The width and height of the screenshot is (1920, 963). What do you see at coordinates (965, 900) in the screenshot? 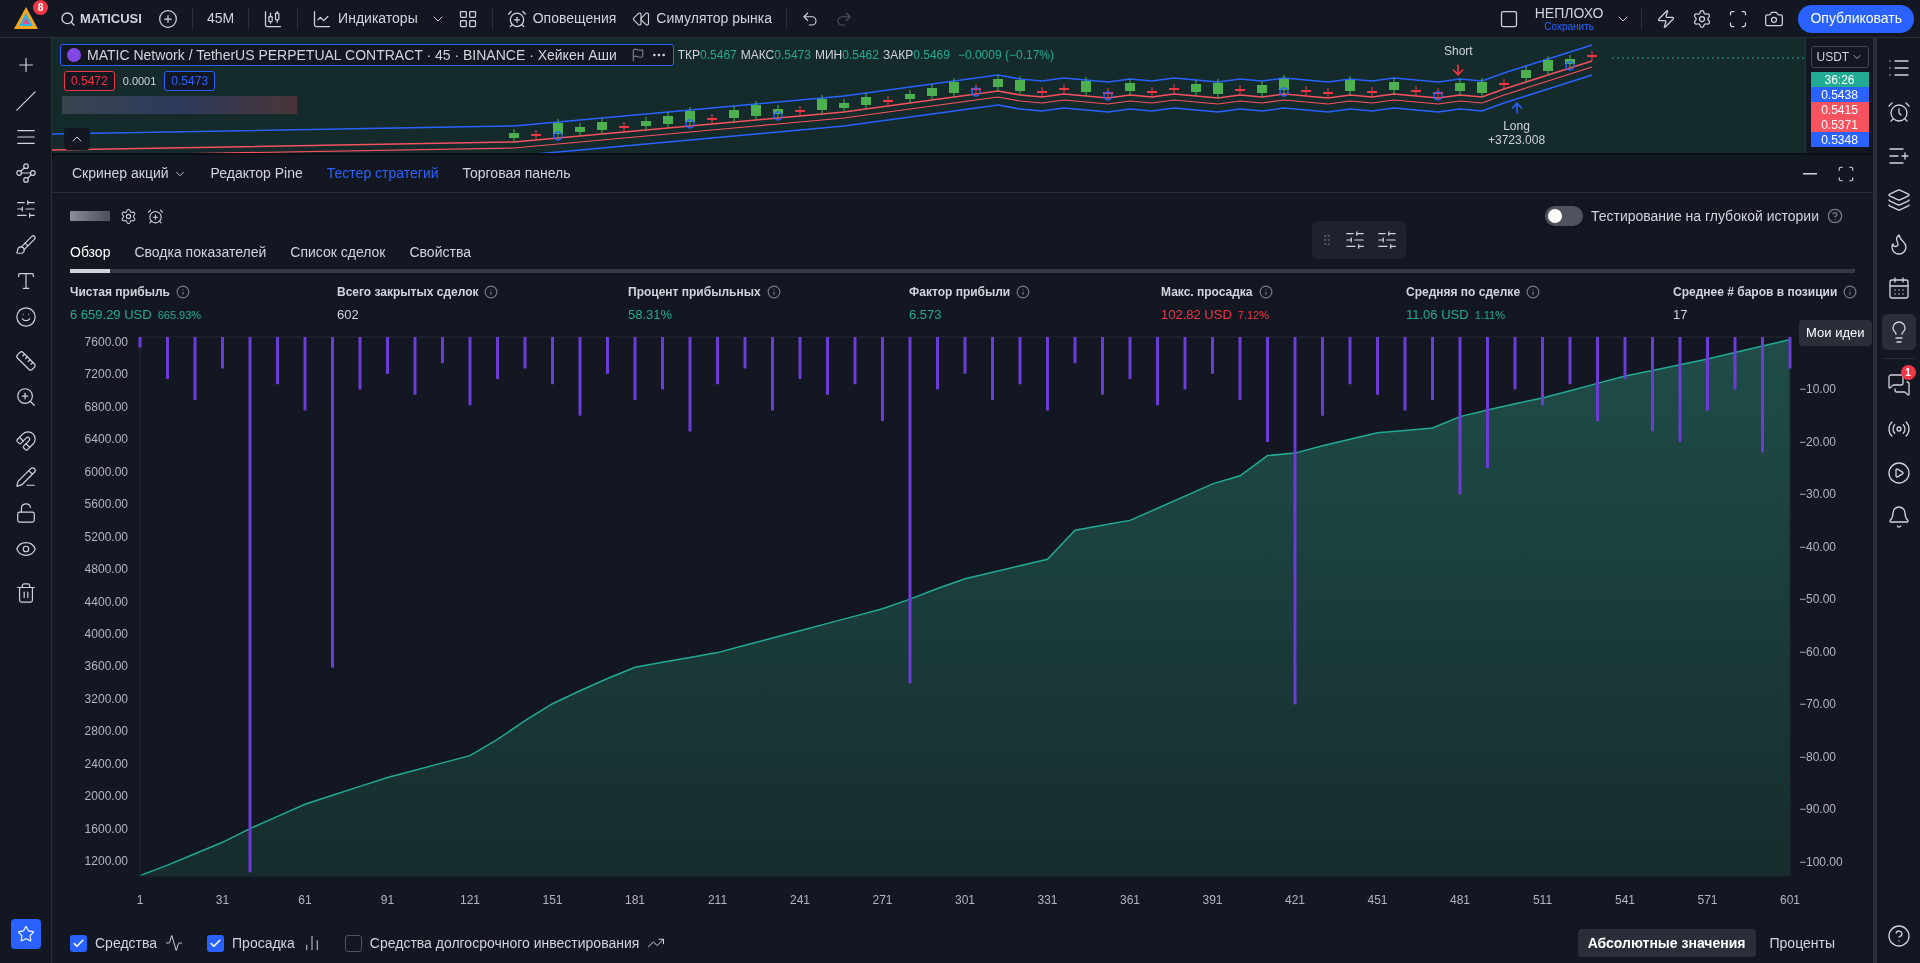
I see `x-axis-label: 301` at bounding box center [965, 900].